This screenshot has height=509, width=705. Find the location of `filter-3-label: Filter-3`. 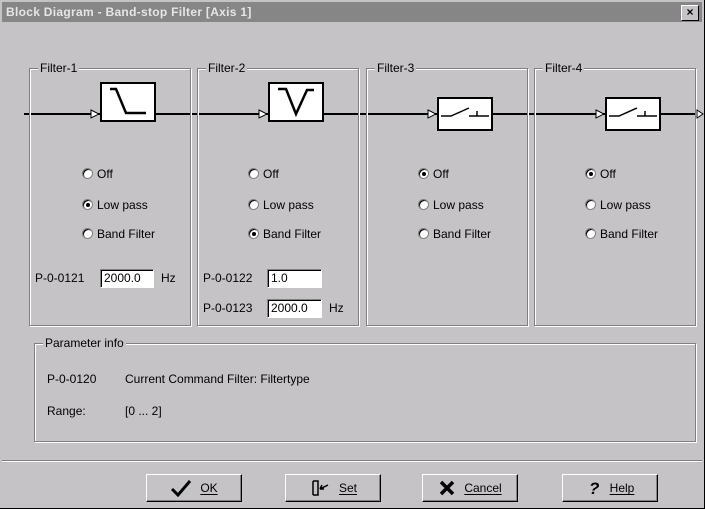

filter-3-label: Filter-3 is located at coordinates (396, 68).